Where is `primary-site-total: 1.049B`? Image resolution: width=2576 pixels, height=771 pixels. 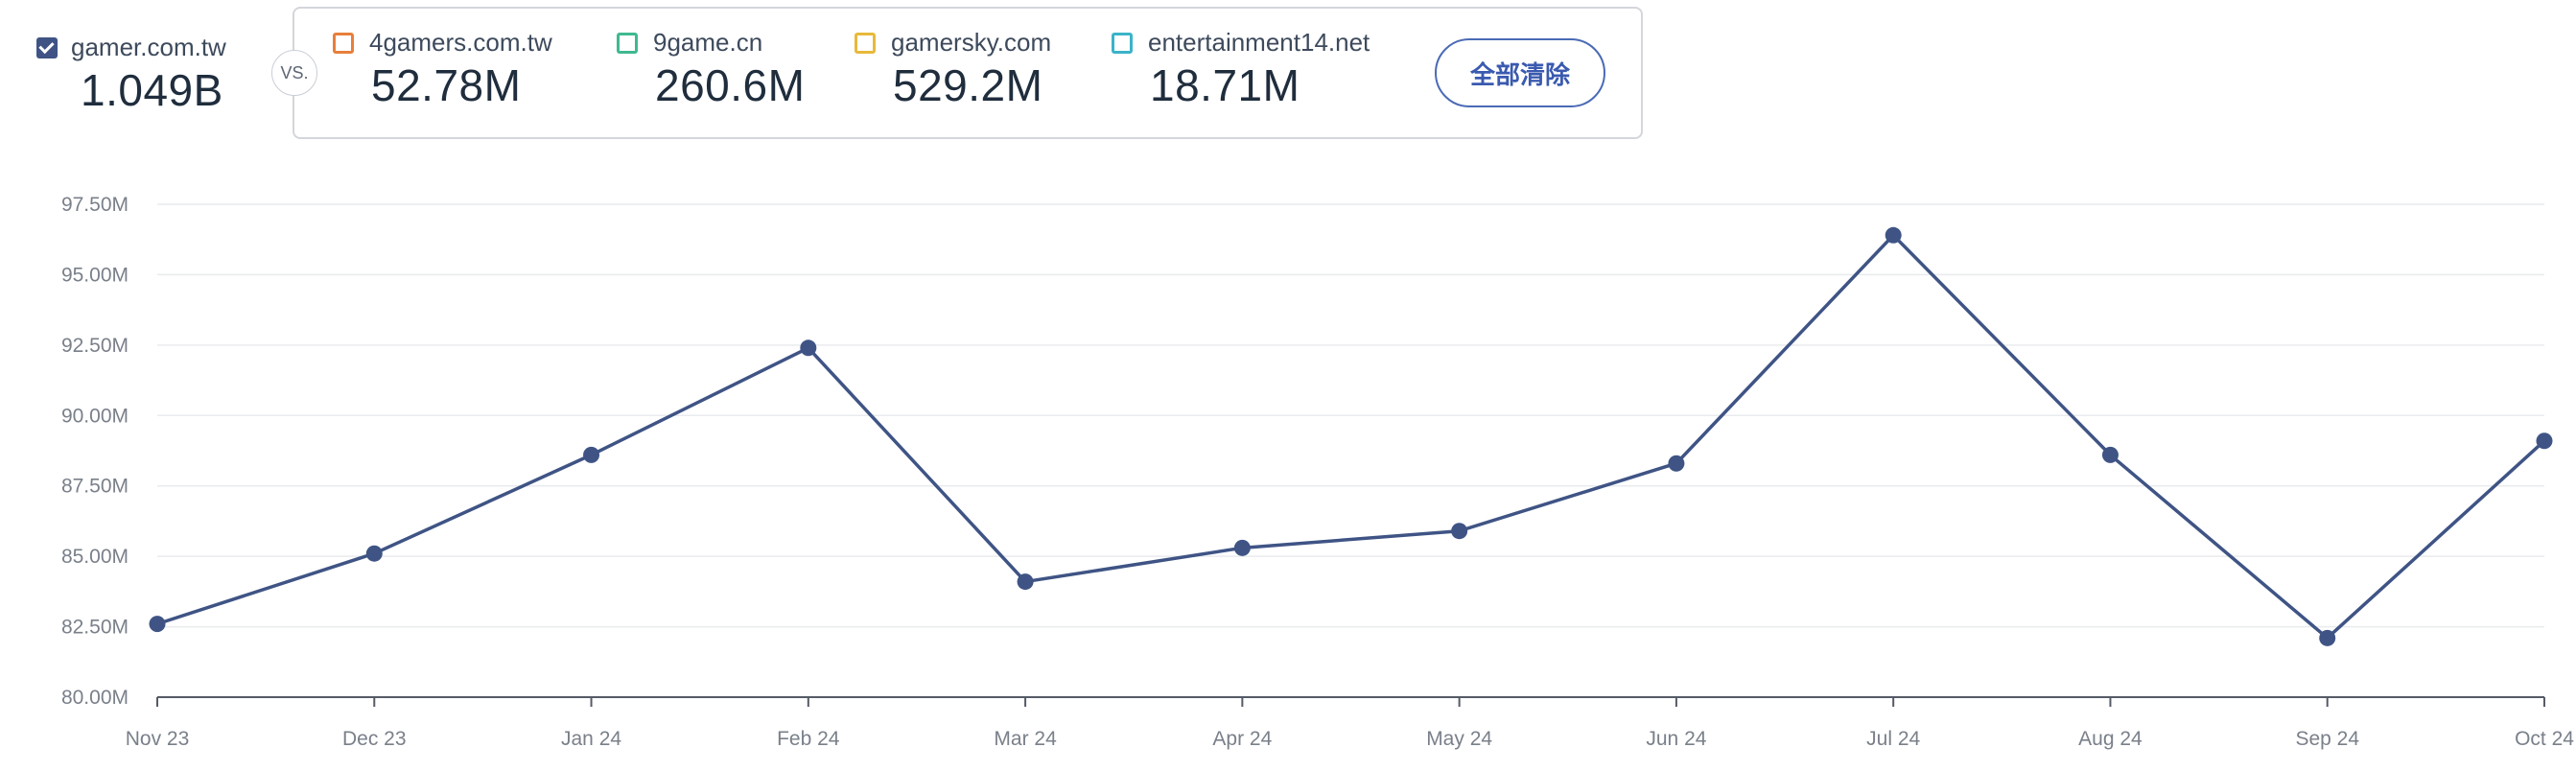
primary-site-total: 1.049B is located at coordinates (152, 90).